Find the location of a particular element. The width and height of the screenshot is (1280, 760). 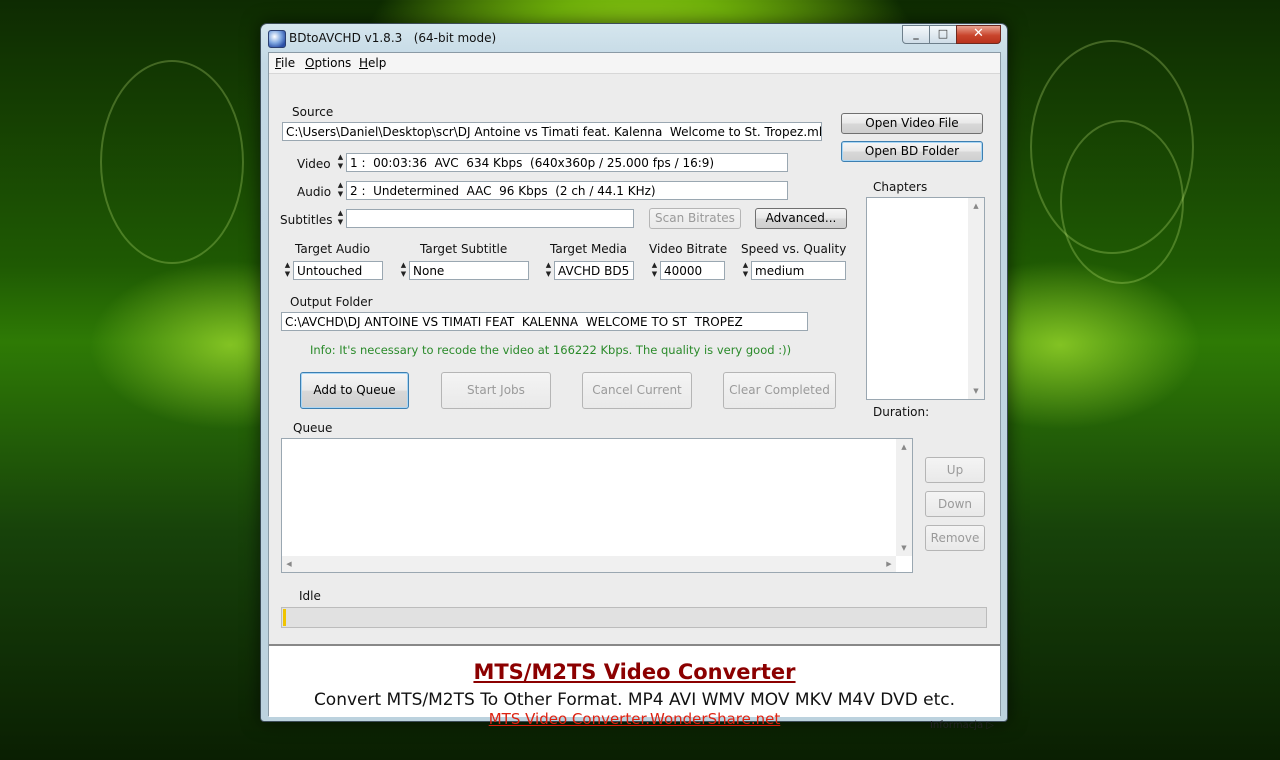

chapters-list: ▲ ▼ is located at coordinates (925, 298).